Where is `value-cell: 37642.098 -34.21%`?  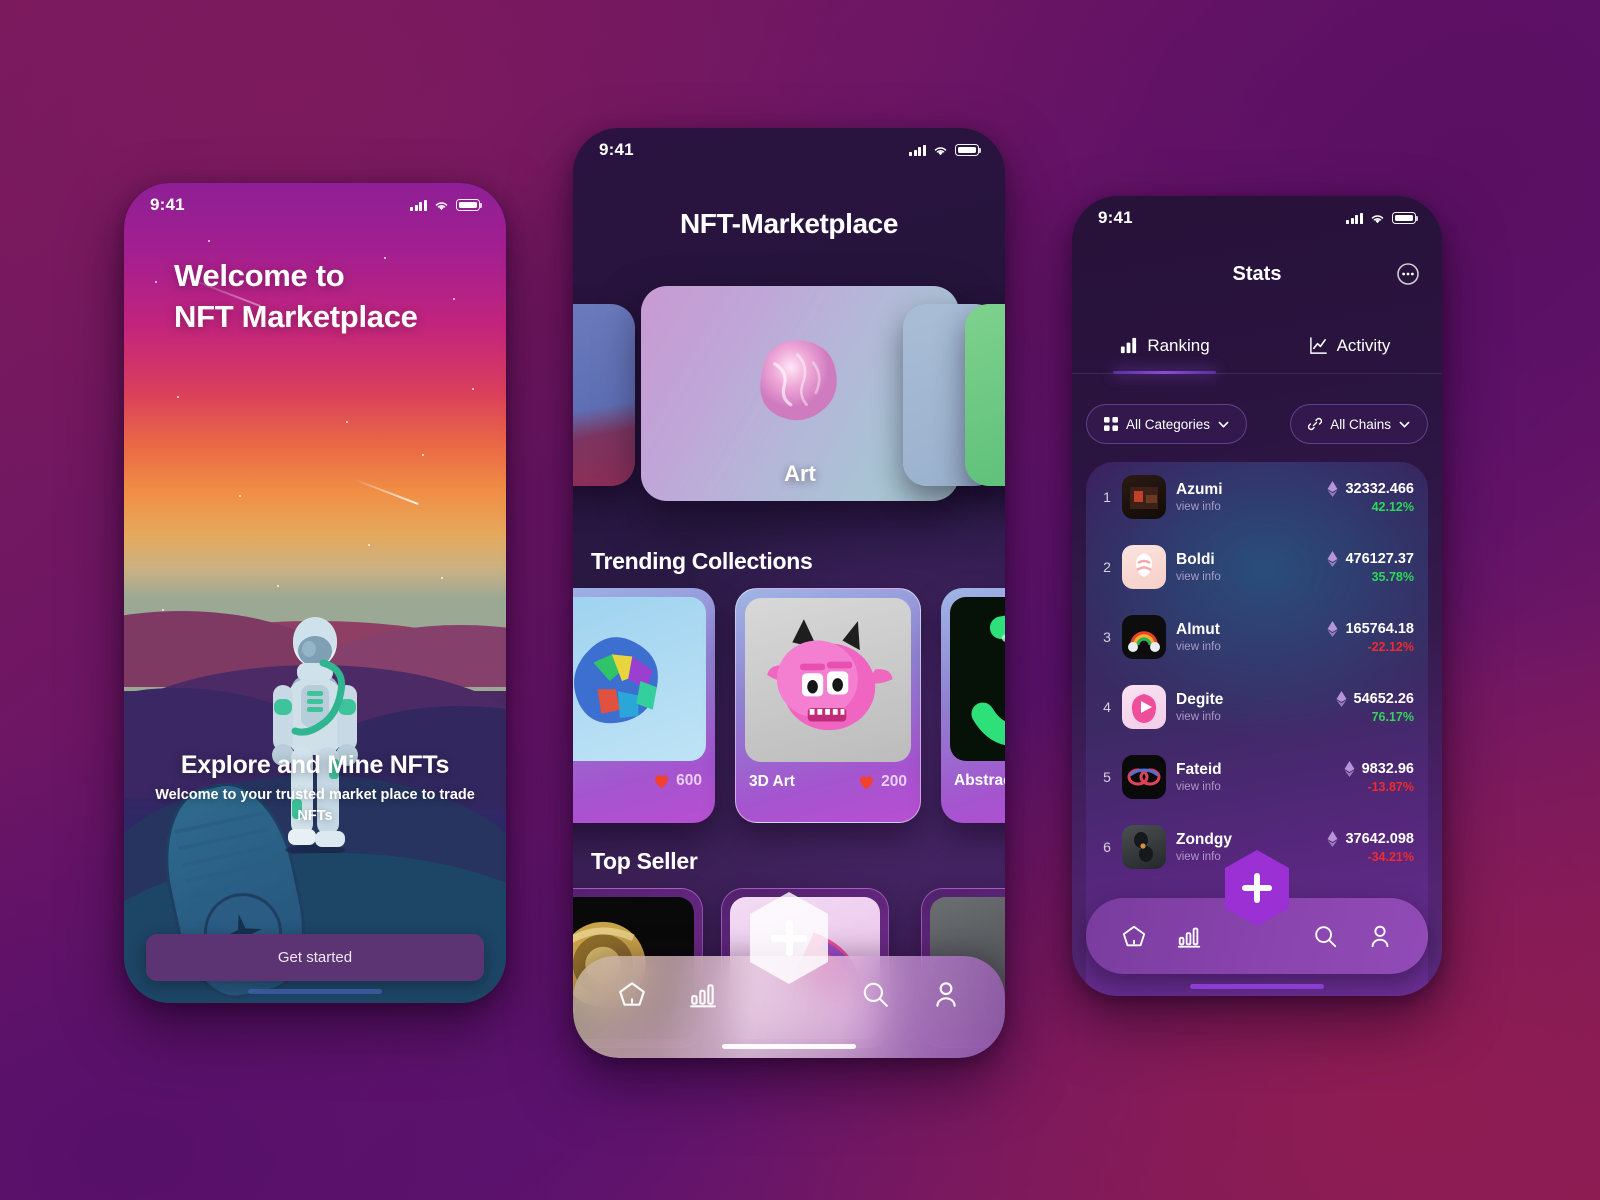
value-cell: 37642.098 -34.21% is located at coordinates (1370, 847).